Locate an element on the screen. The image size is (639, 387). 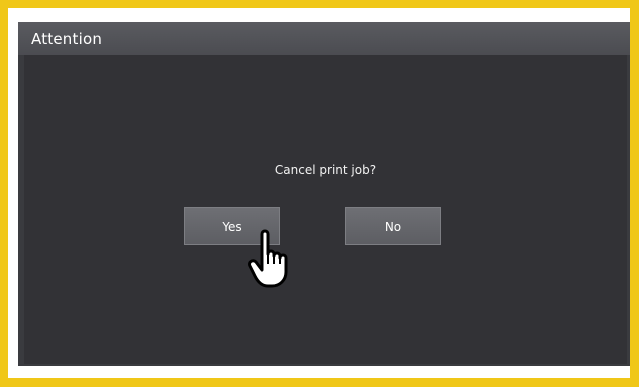
bottom-strip is located at coordinates (324, 370).